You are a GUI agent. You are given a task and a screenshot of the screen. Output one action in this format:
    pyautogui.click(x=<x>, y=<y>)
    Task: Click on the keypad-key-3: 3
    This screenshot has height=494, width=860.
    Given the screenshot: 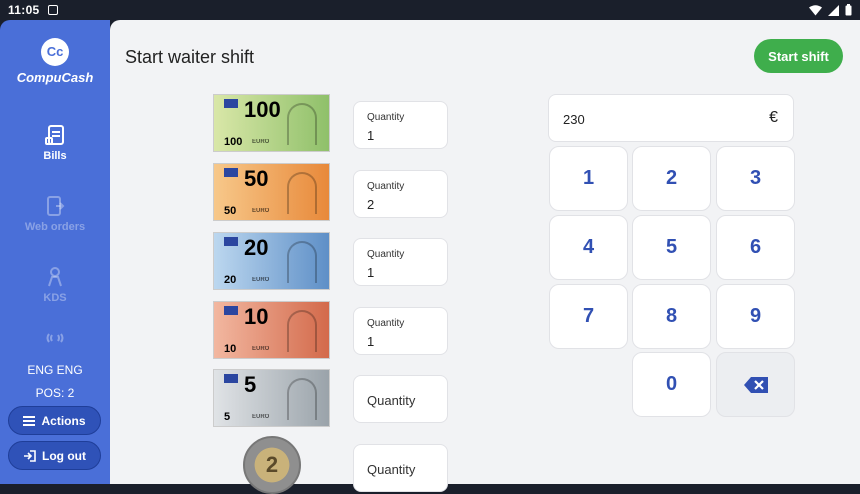 What is the action you would take?
    pyautogui.click(x=755, y=178)
    